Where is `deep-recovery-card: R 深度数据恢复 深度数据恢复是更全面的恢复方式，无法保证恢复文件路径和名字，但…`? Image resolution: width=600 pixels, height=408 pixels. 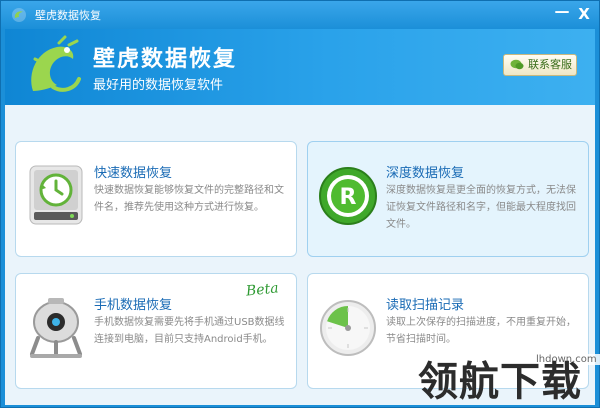 deep-recovery-card: R 深度数据恢复 深度数据恢复是更全面的恢复方式，无法保证恢复文件路径和名字，但… is located at coordinates (448, 199).